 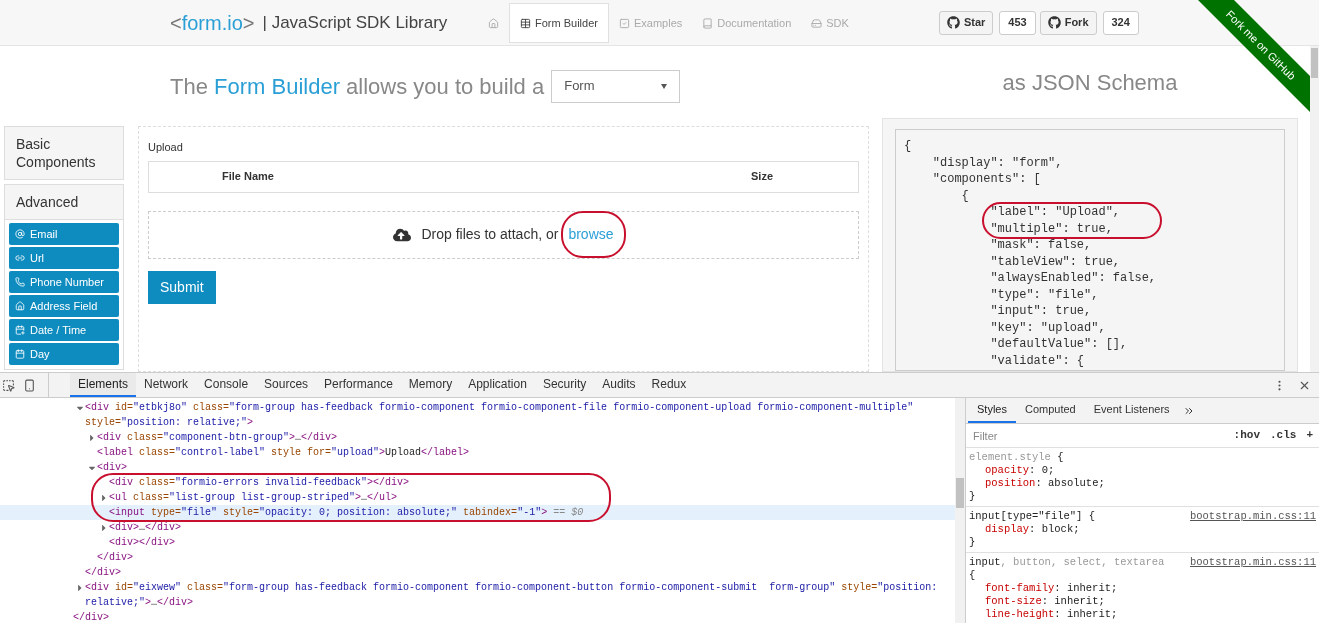 I want to click on rule-brace: {, so click(x=973, y=575).